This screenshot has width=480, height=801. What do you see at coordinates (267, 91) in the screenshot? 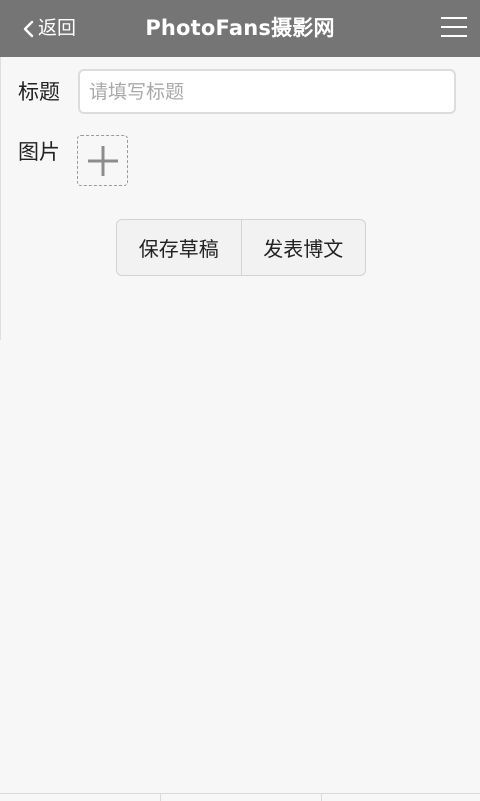
I see `title-input` at bounding box center [267, 91].